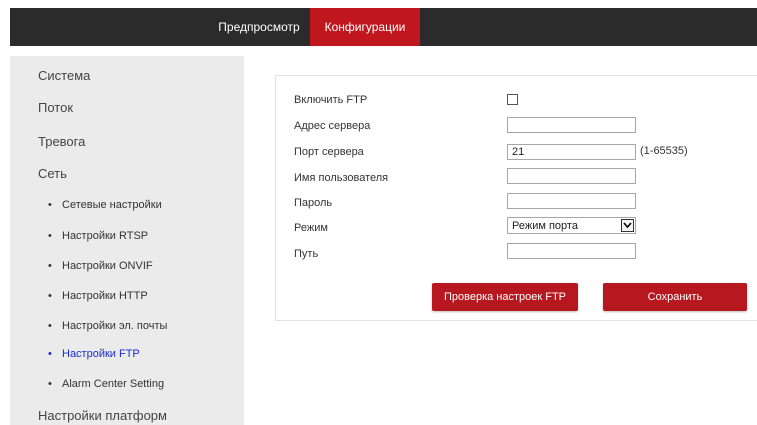 This screenshot has height=425, width=757. What do you see at coordinates (107, 266) in the screenshot?
I see `sidebar-subitem-label: Настройки ONVIF` at bounding box center [107, 266].